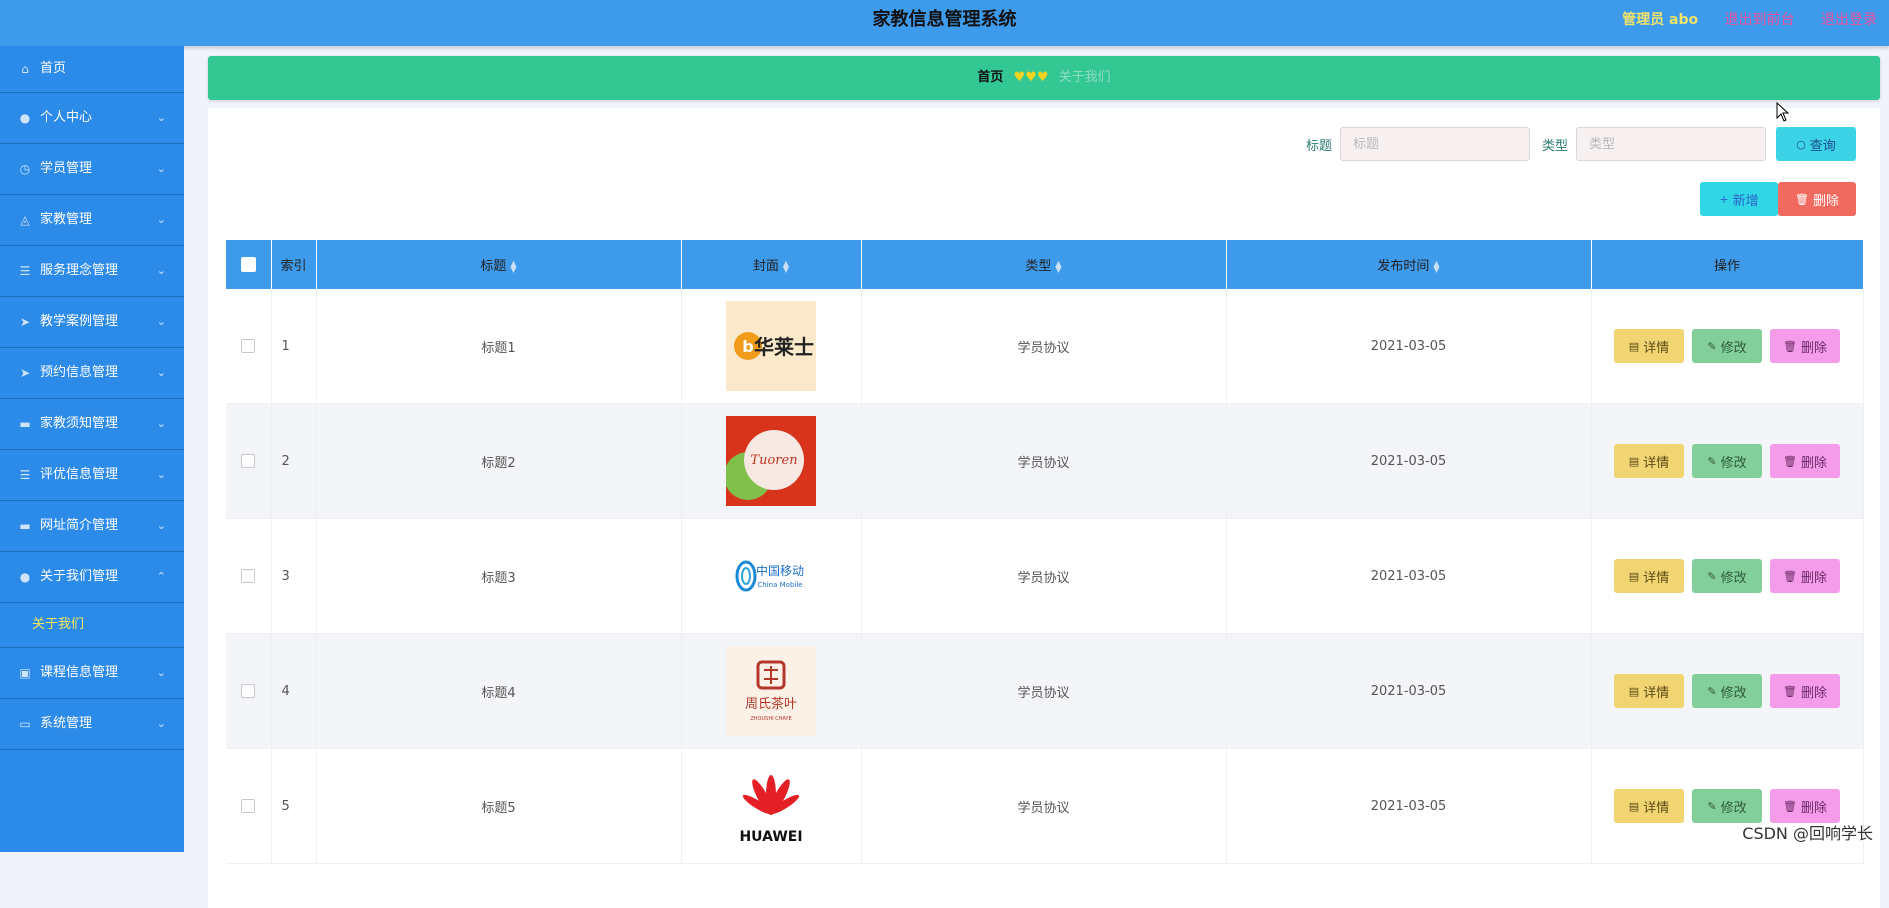 Image resolution: width=1889 pixels, height=908 pixels. Describe the element at coordinates (1817, 199) in the screenshot. I see `batch-delete-button: 🗑 删除` at that location.